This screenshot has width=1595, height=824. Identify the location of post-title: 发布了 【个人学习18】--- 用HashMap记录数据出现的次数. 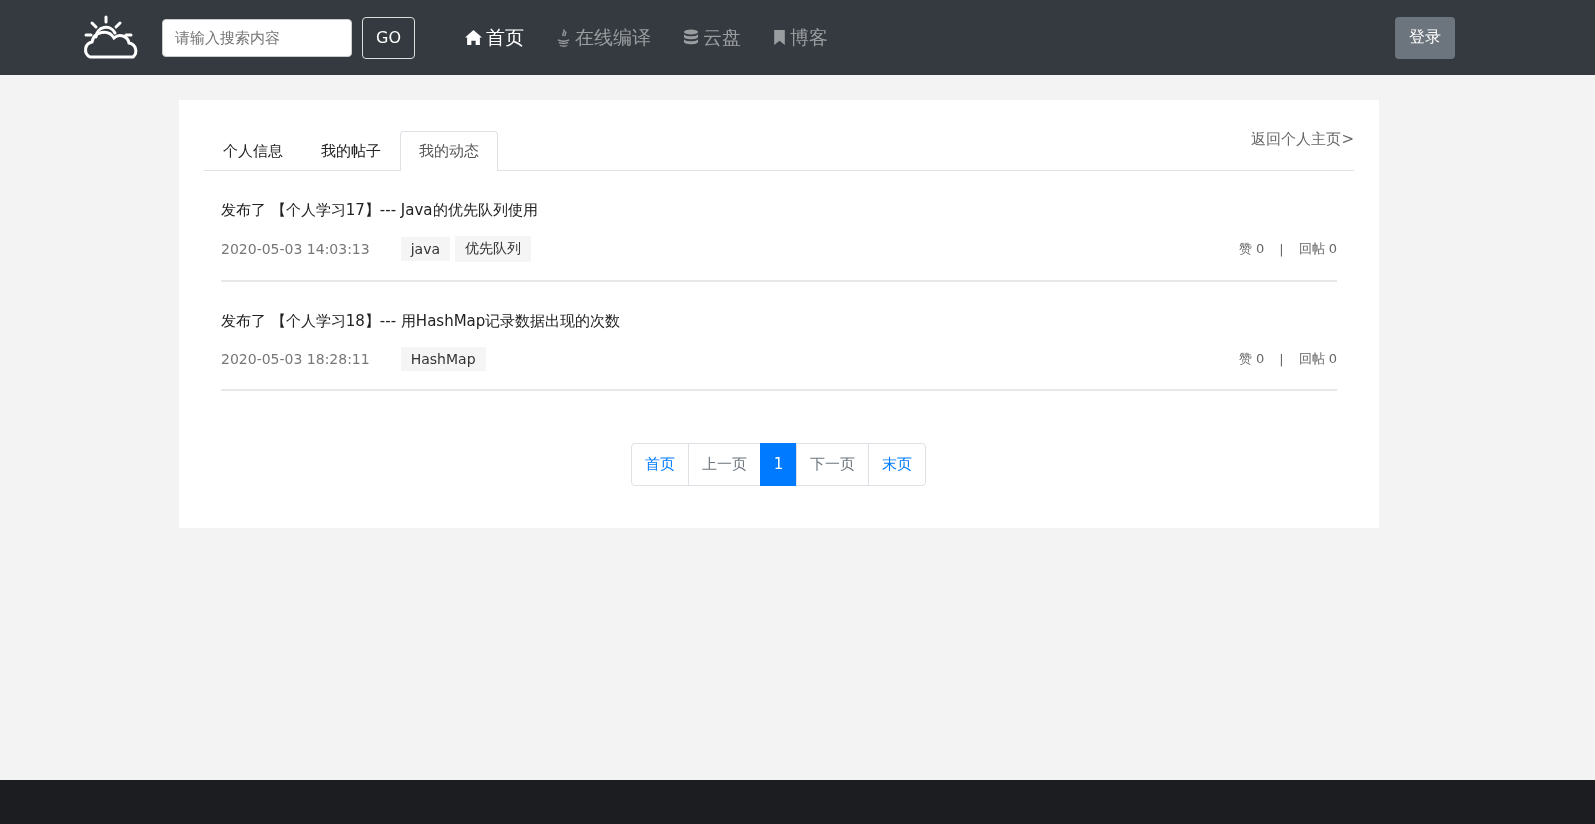
(779, 321).